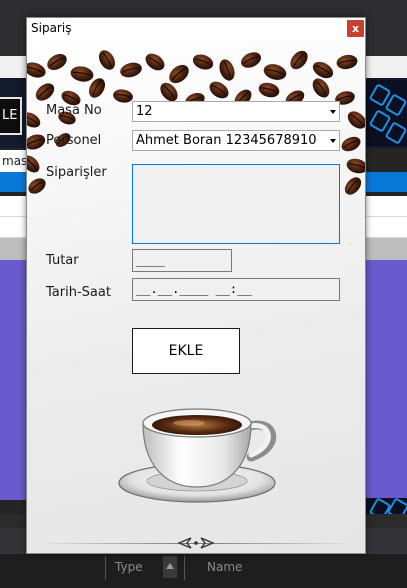 The image size is (407, 588). I want to click on label-staff: Personel, so click(74, 140).